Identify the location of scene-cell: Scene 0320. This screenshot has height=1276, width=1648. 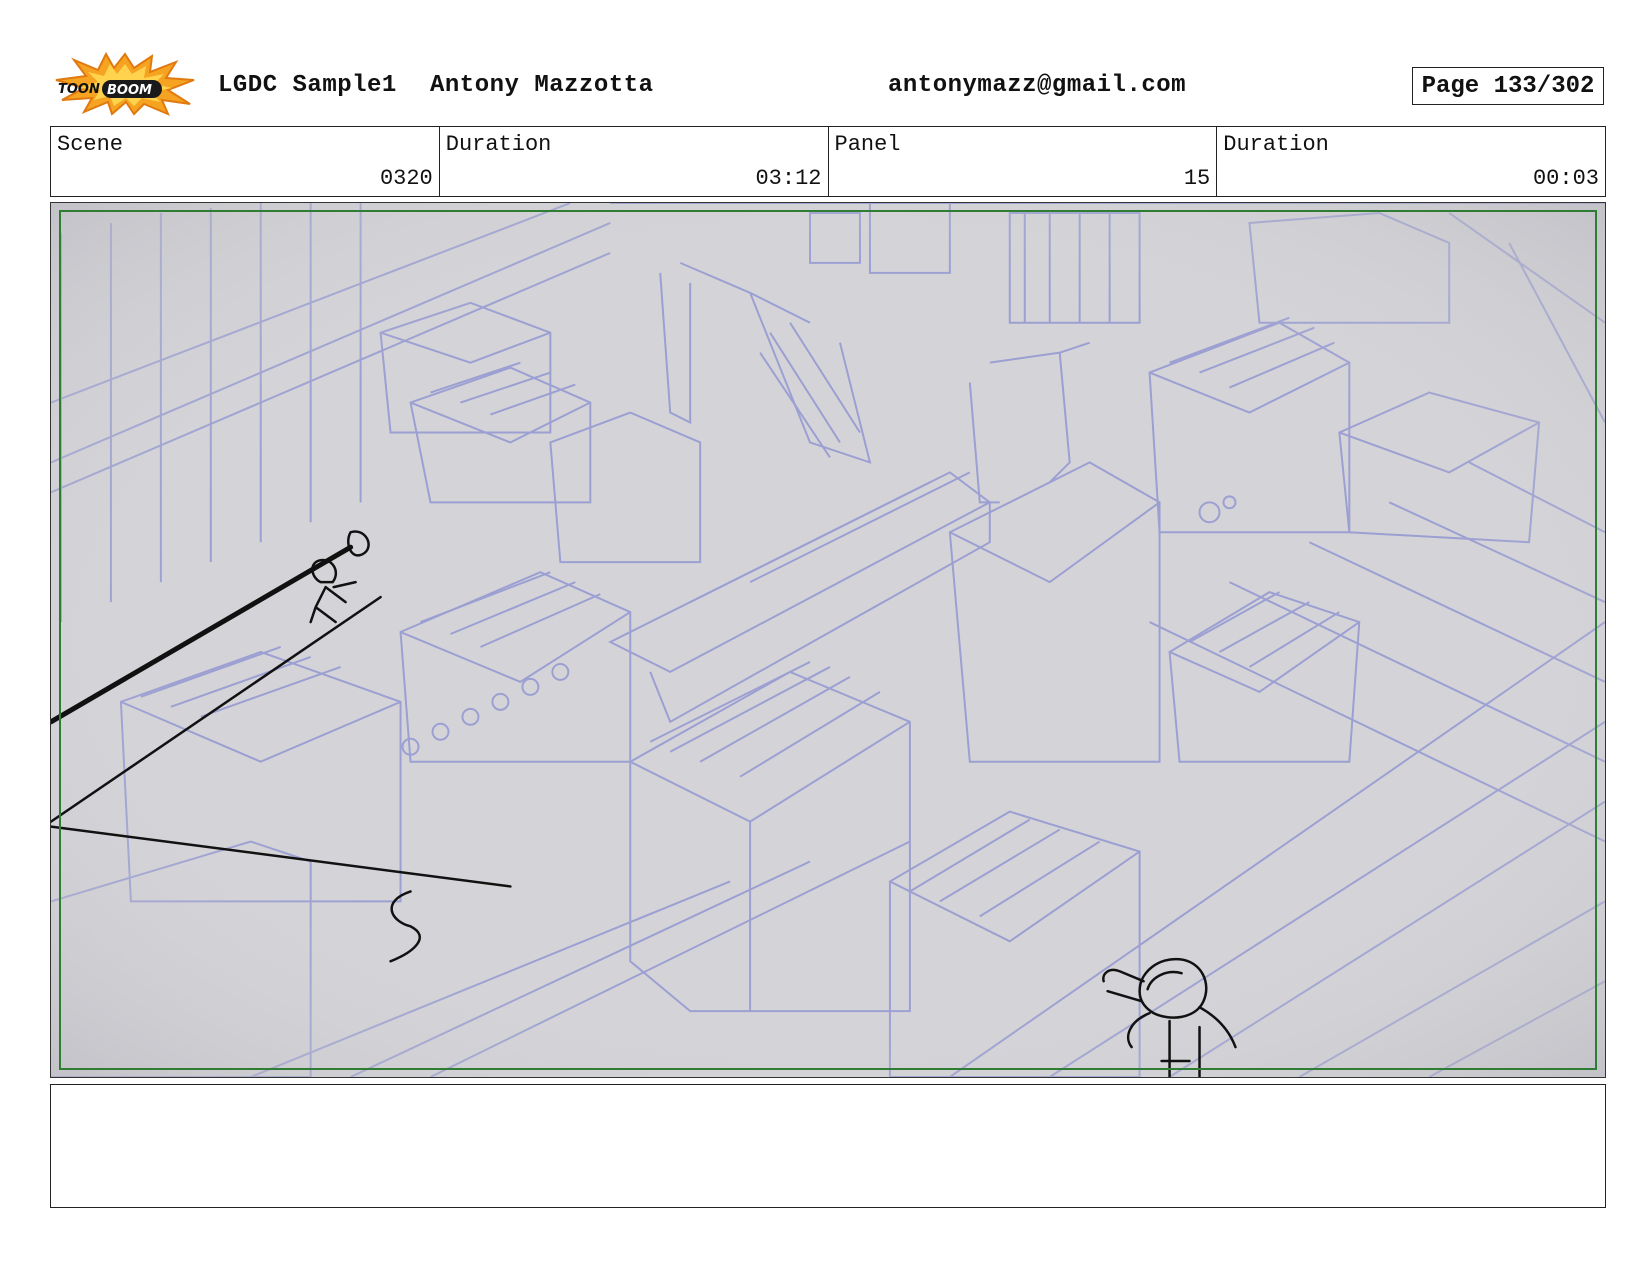
(245, 161).